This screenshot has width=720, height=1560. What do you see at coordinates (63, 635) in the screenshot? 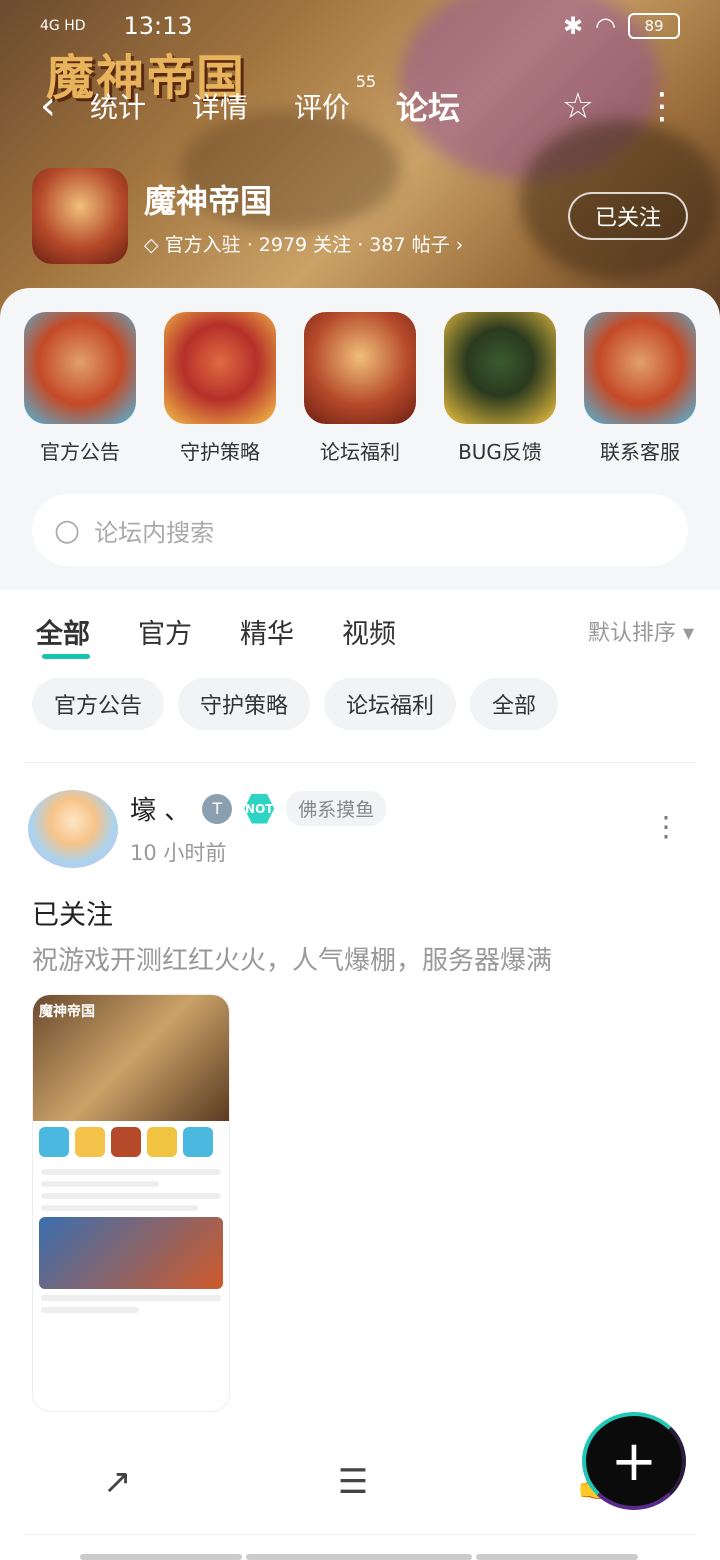
I see `filter-tab-all: 全部` at bounding box center [63, 635].